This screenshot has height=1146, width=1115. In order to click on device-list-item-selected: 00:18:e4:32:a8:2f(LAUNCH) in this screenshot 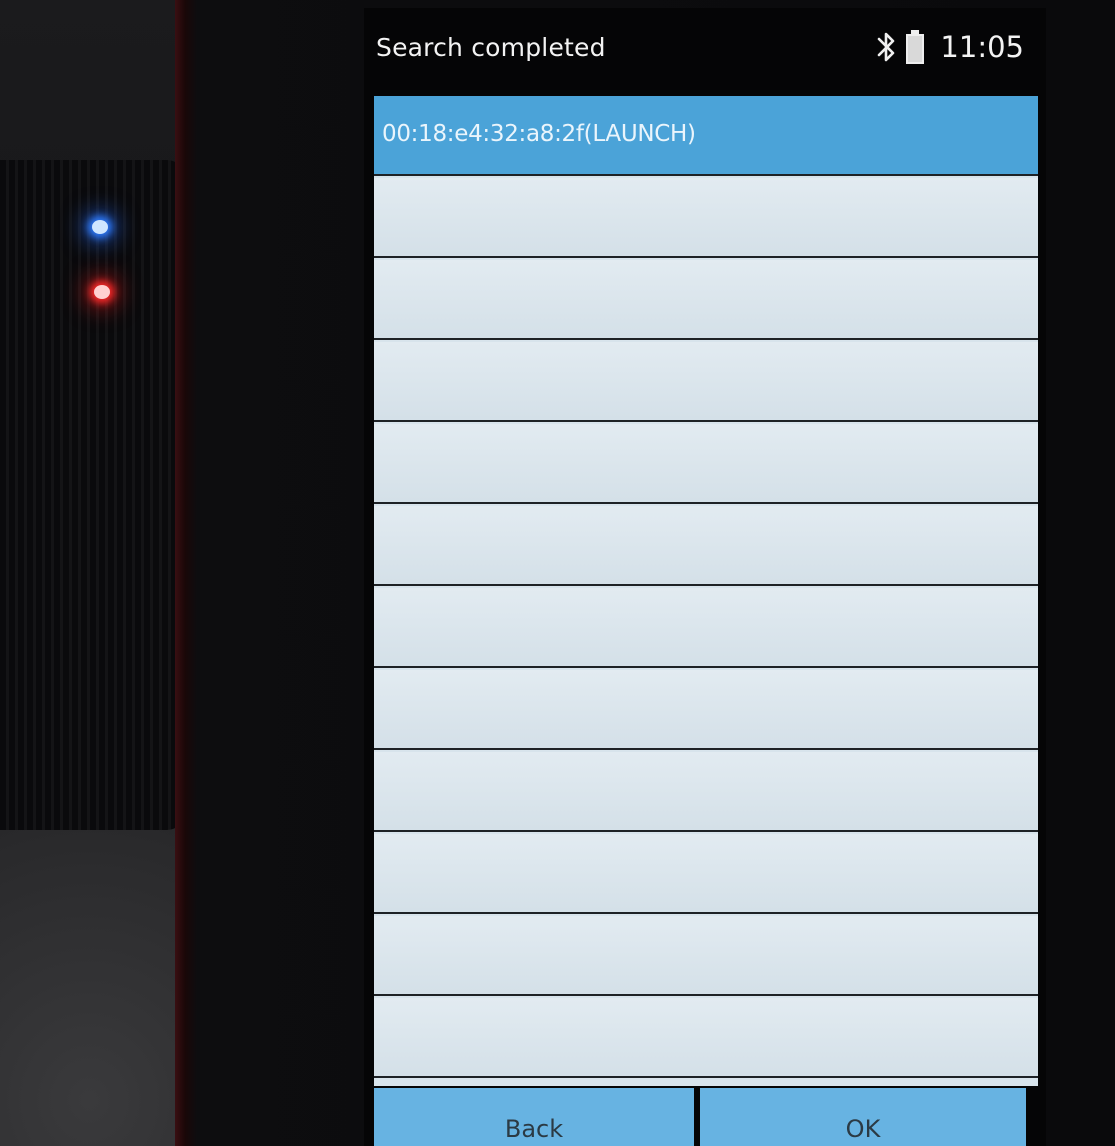, I will do `click(706, 136)`.